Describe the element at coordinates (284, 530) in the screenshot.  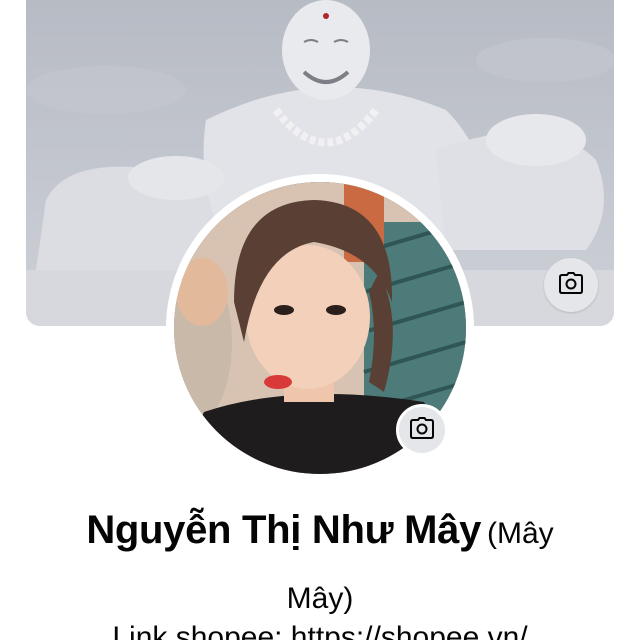
I see `profile-name: Nguyễn Thị Như Mây` at that location.